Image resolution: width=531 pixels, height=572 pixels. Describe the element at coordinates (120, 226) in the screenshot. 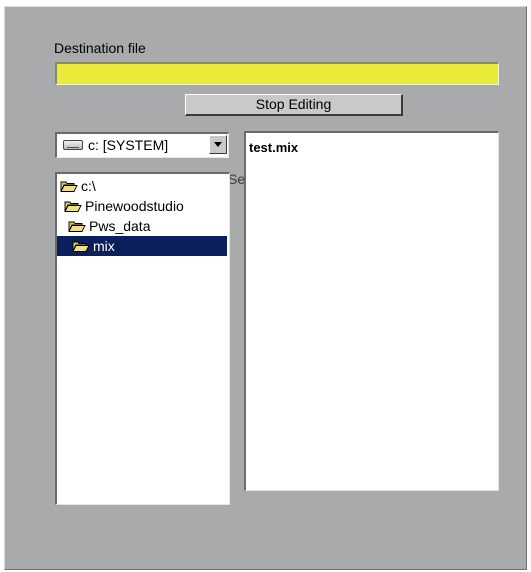

I see `directory-item-label: Pws_data` at that location.